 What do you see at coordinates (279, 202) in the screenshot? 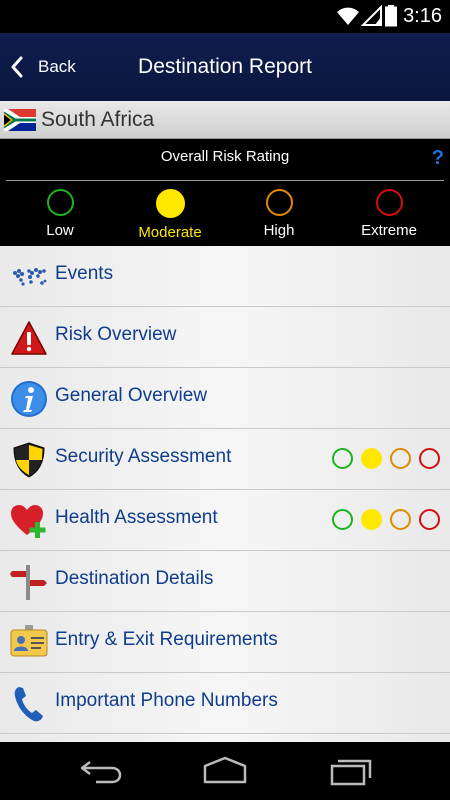
I see `risk-circle-high` at bounding box center [279, 202].